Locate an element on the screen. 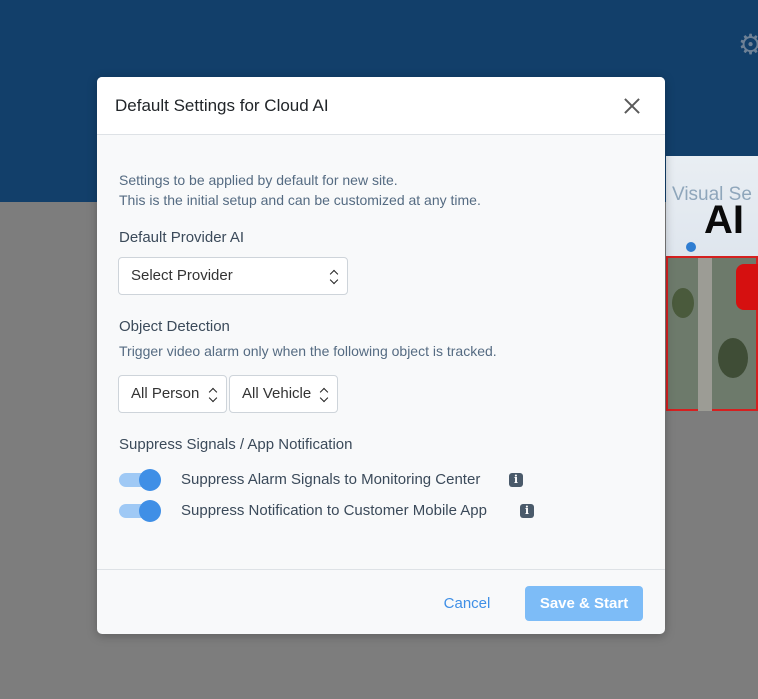 The image size is (758, 699). save-start-button: Save & Start is located at coordinates (584, 603).